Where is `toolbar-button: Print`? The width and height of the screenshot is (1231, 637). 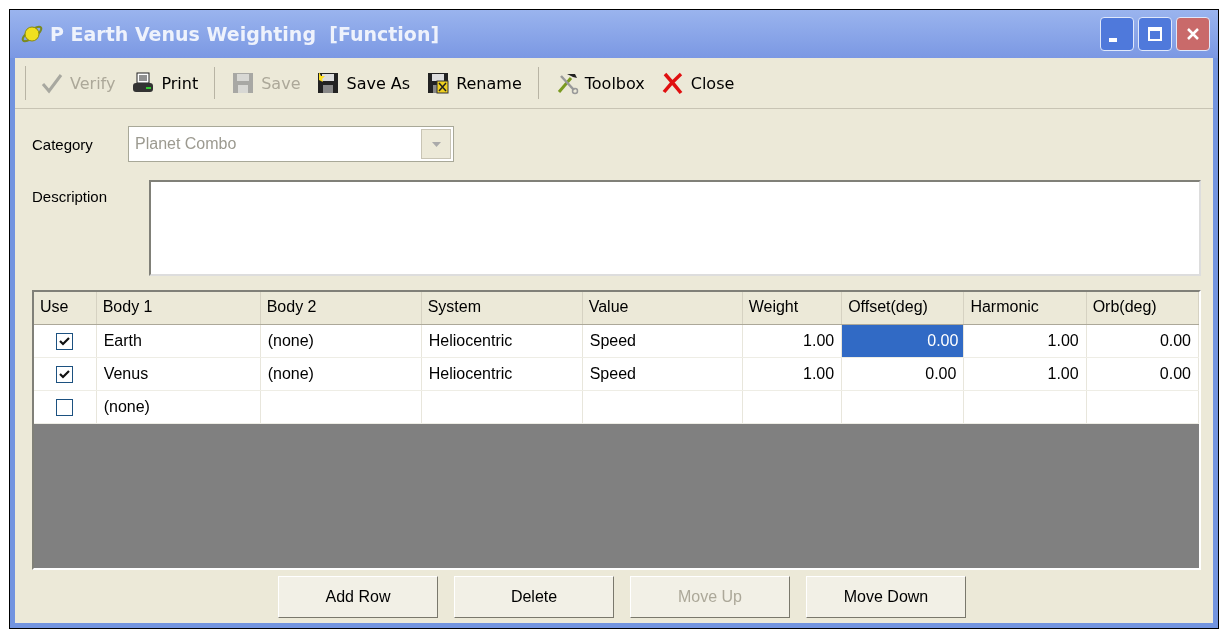 toolbar-button: Print is located at coordinates (165, 83).